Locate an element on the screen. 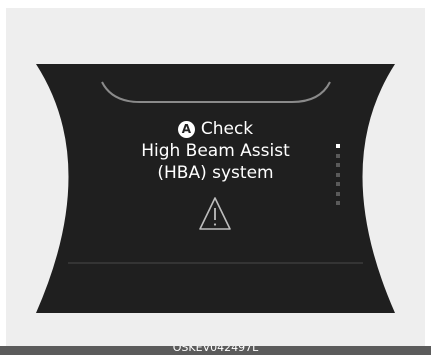 This screenshot has height=355, width=431. message-line-1: A Check is located at coordinates (215, 129).